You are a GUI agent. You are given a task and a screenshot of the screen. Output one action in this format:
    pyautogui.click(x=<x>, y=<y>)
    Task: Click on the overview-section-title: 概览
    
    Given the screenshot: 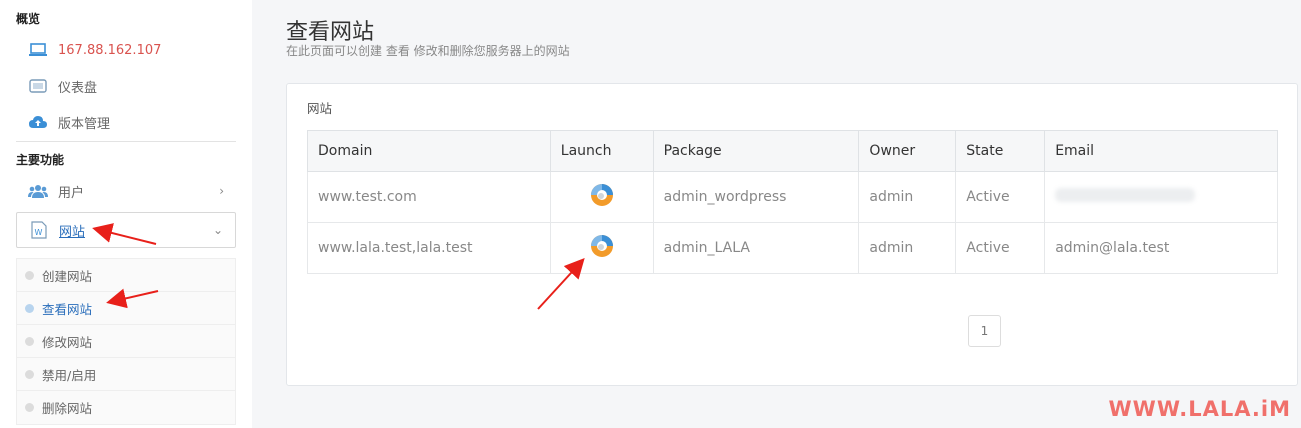 What is the action you would take?
    pyautogui.click(x=28, y=19)
    